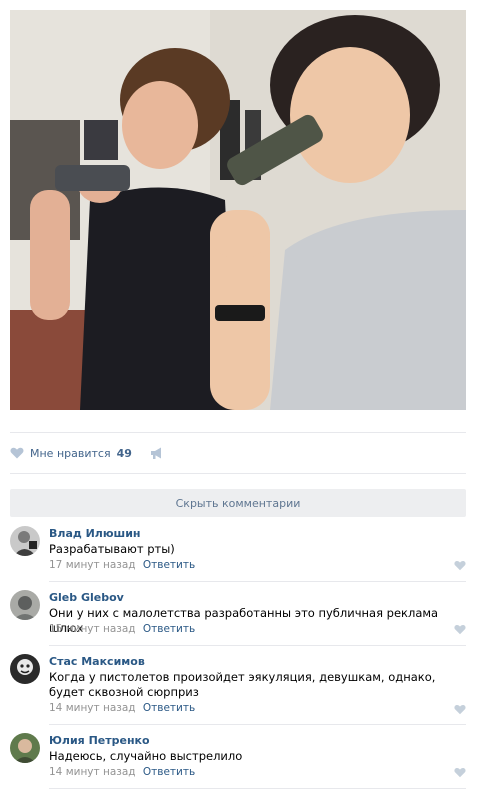 The image size is (484, 793). I want to click on hide-comments-button: Скрыть комментарии, so click(238, 503).